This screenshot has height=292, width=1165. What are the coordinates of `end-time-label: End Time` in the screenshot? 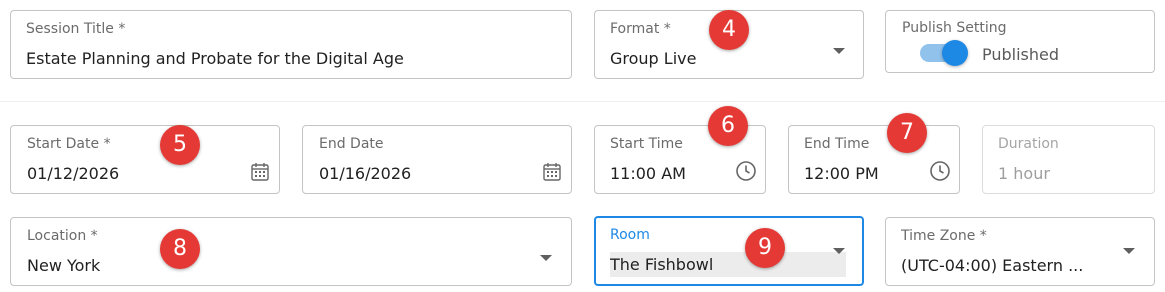 It's located at (837, 144).